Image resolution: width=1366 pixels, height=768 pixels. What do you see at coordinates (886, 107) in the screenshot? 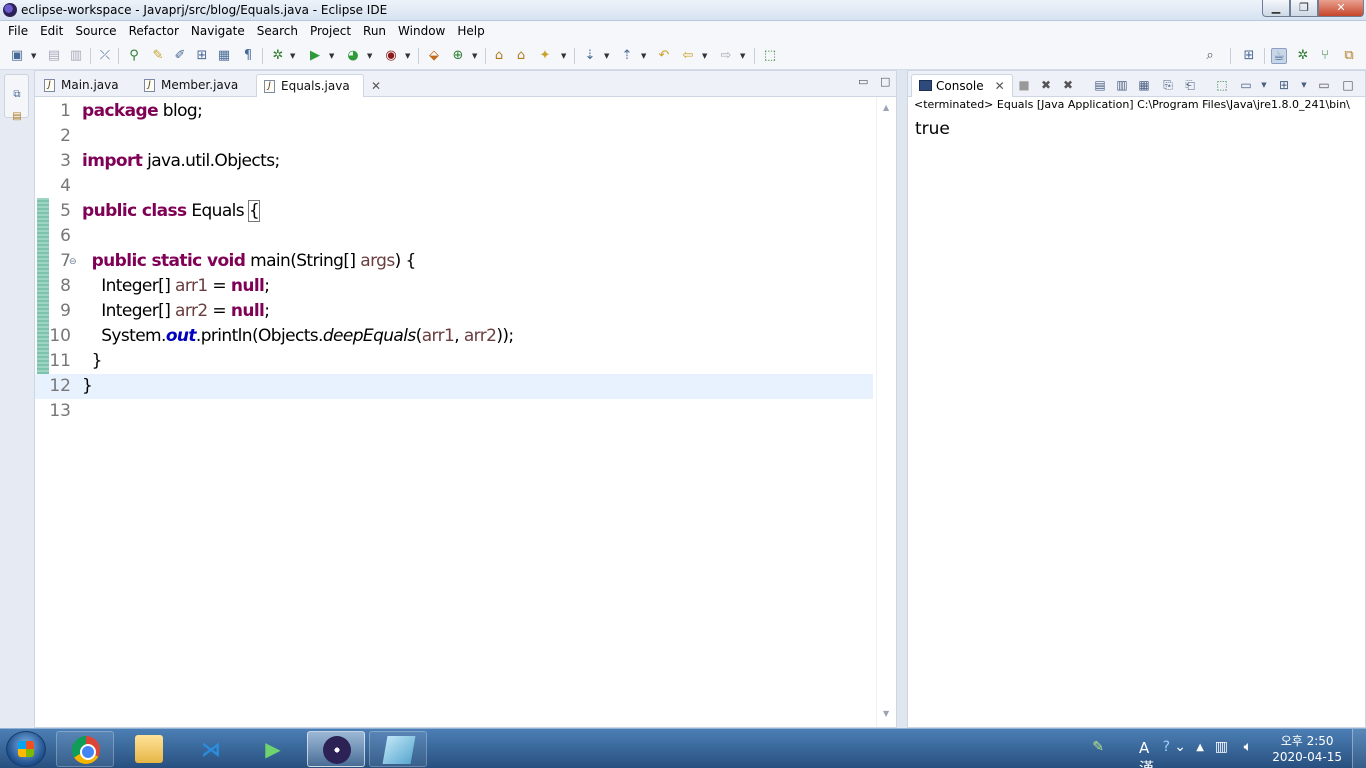
I see `scroll-up-icon: ▲` at bounding box center [886, 107].